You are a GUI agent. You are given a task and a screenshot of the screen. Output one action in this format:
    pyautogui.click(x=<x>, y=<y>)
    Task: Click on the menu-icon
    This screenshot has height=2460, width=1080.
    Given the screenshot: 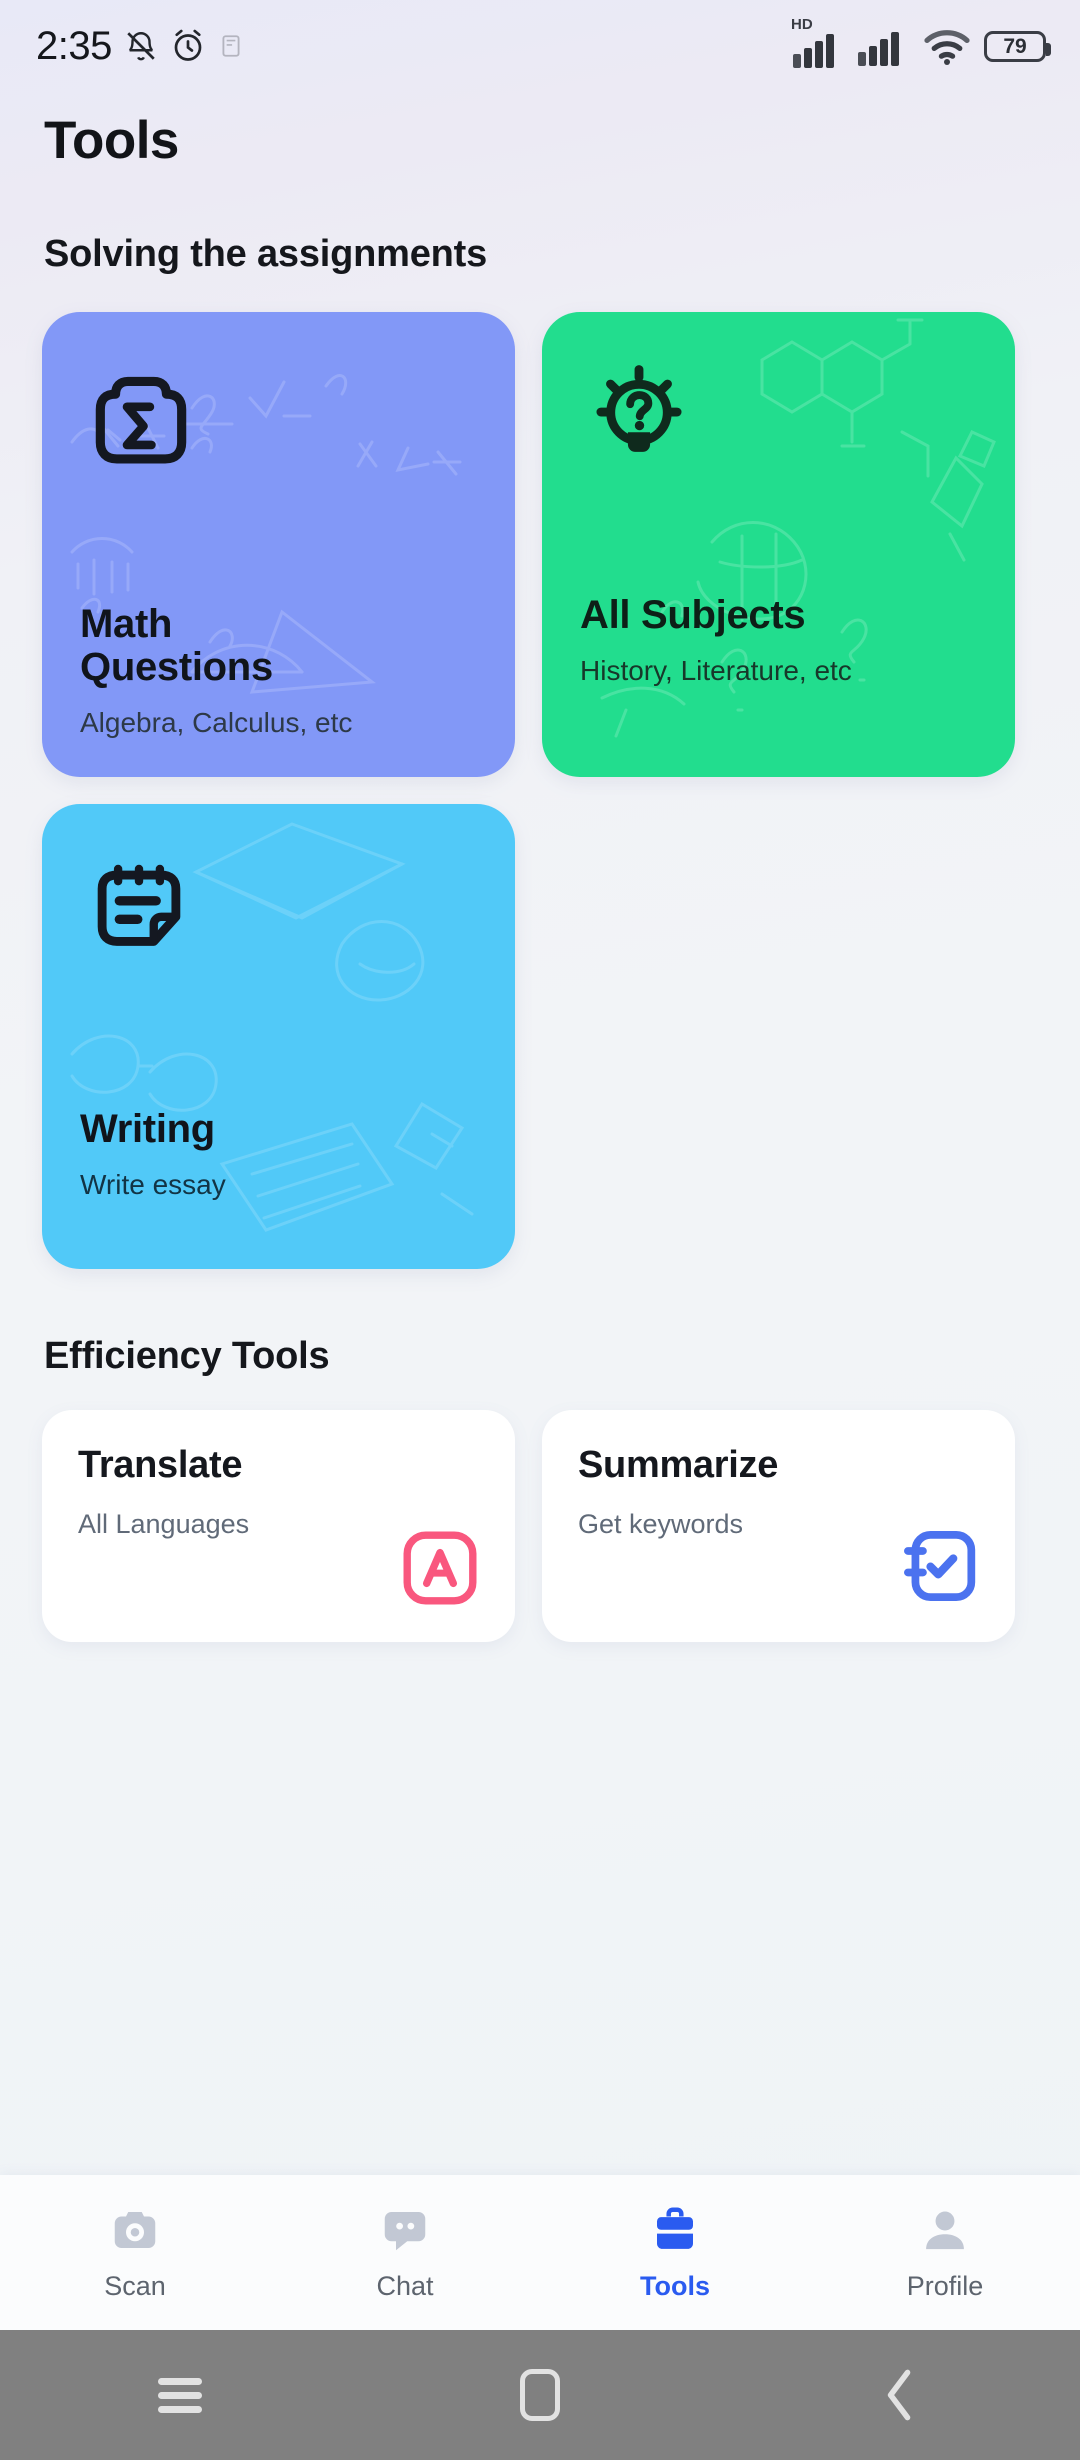 What is the action you would take?
    pyautogui.click(x=180, y=2395)
    